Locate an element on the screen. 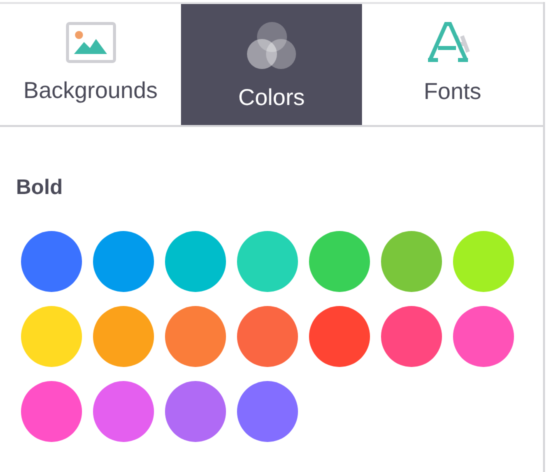 This screenshot has height=472, width=546. section-heading: Bold is located at coordinates (40, 188).